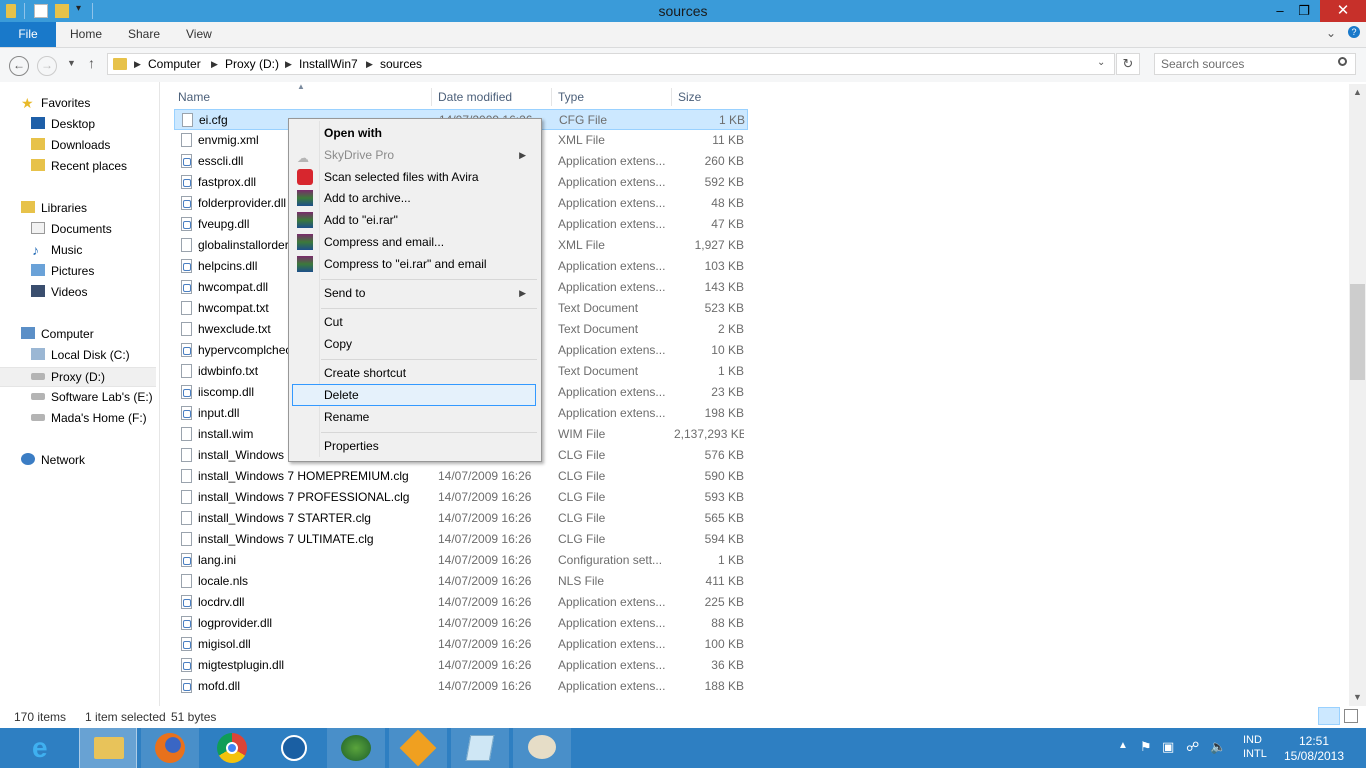  Describe the element at coordinates (461, 581) in the screenshot. I see `file-row: locale.nls 14/07/2009 16:26 NLS File 411 KB` at that location.